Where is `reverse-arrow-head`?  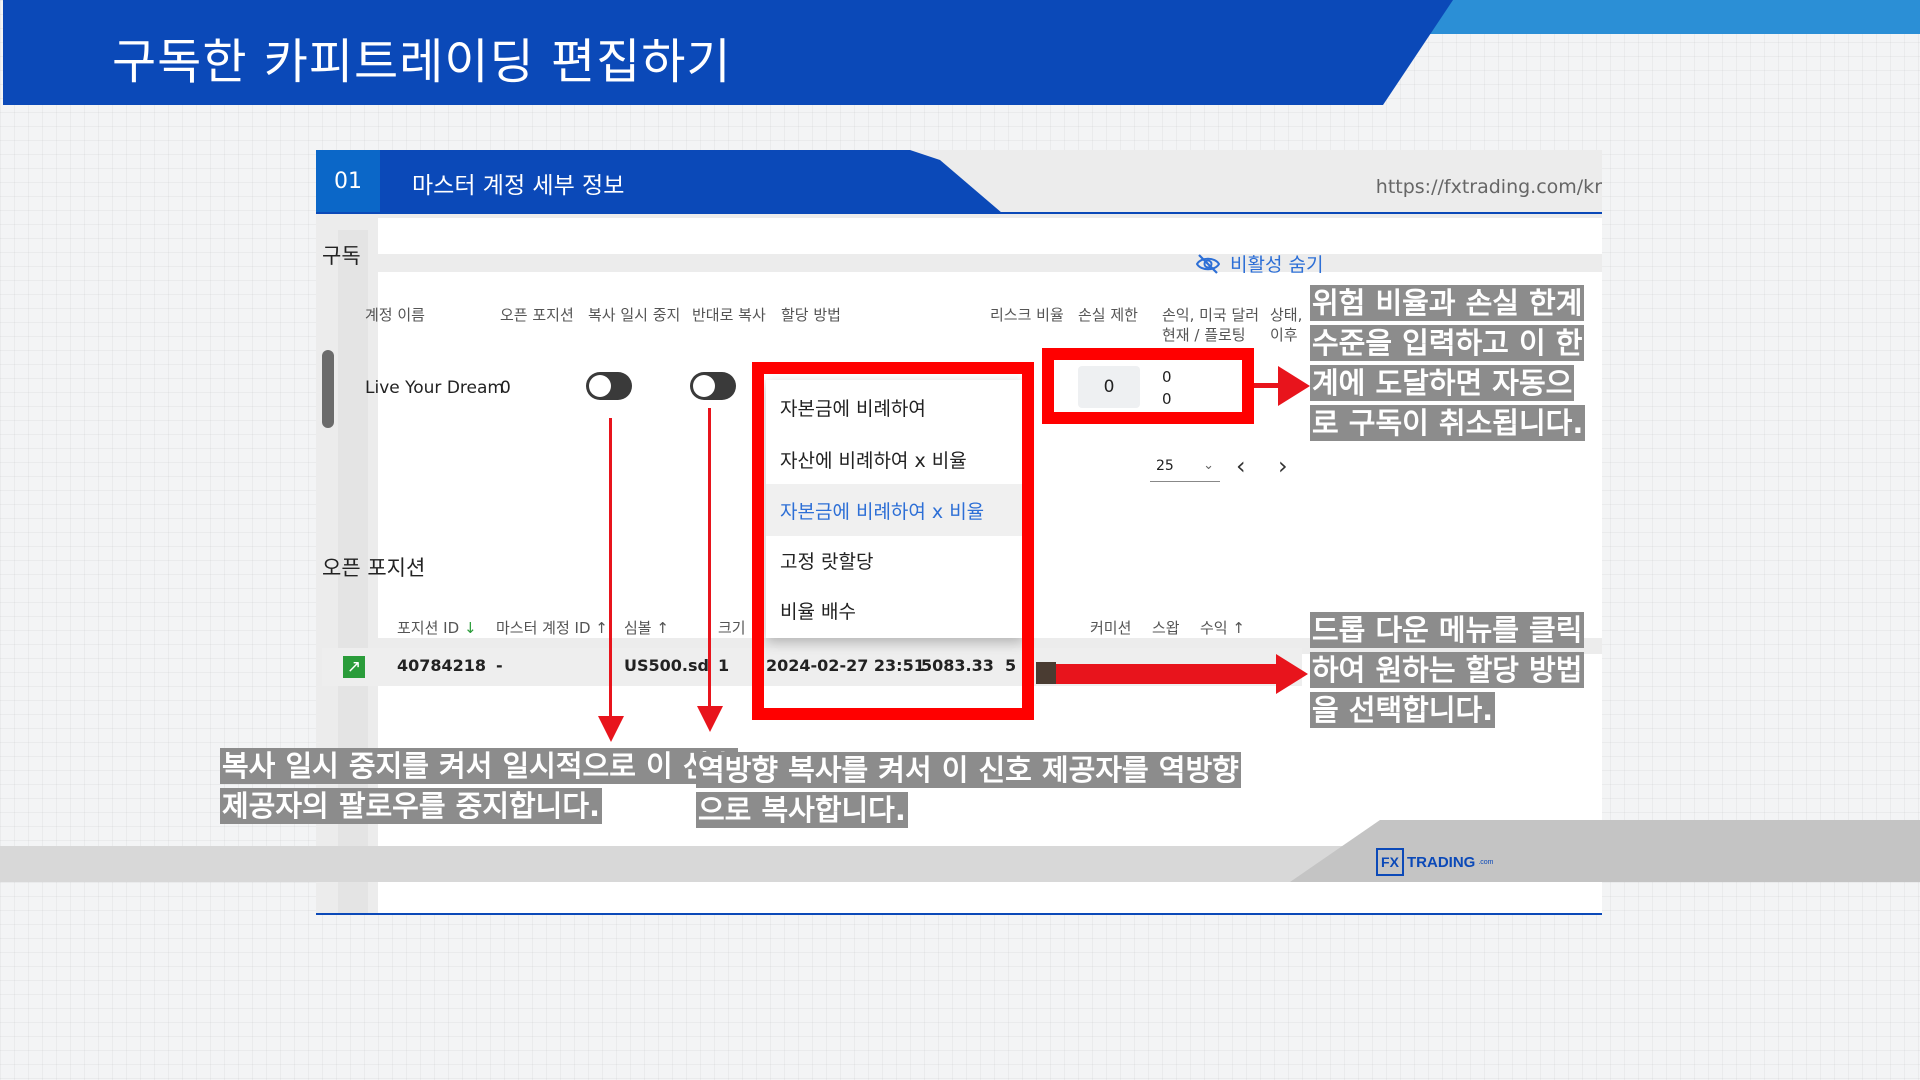
reverse-arrow-head is located at coordinates (710, 719).